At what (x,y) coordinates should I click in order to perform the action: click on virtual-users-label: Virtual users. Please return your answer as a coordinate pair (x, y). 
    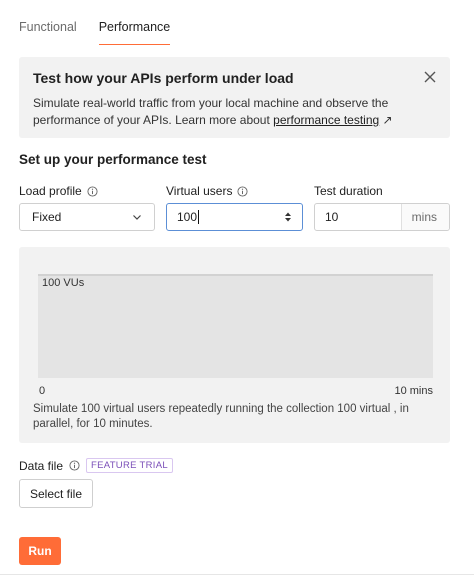
    Looking at the image, I should click on (207, 191).